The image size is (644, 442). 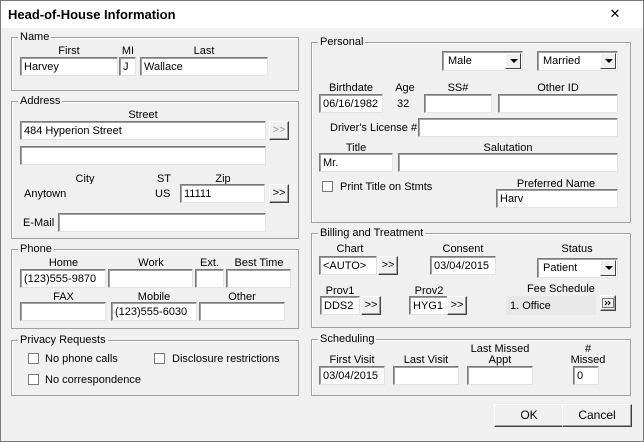 I want to click on missed-count-label-line2: Missed, so click(x=588, y=360).